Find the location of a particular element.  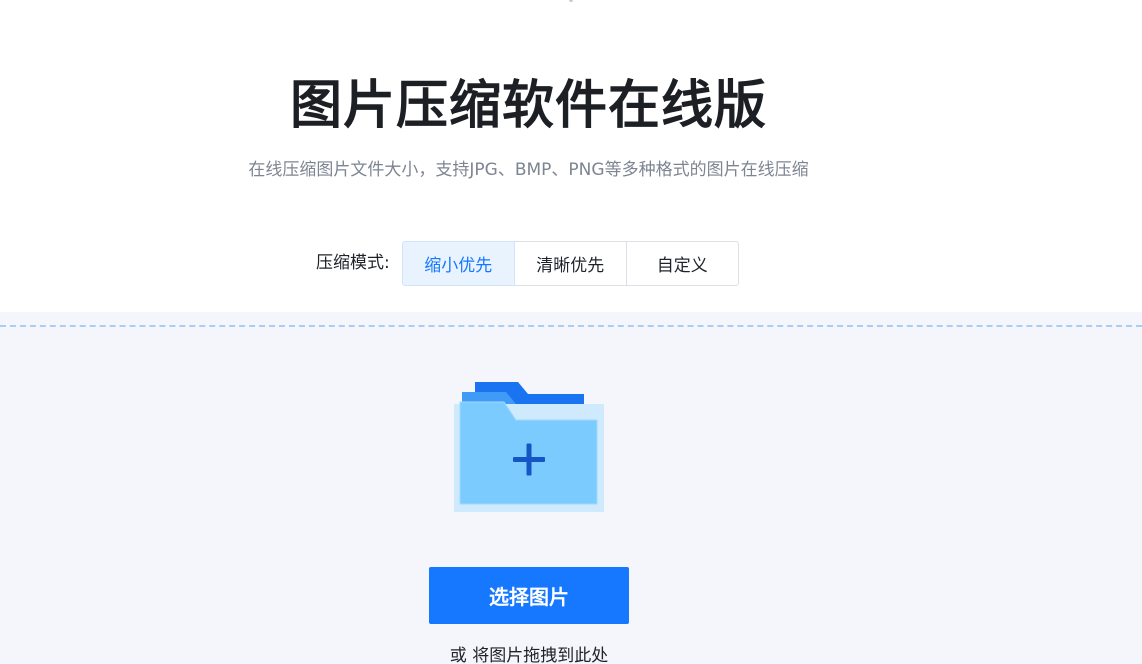

top-dot is located at coordinates (571, 1).